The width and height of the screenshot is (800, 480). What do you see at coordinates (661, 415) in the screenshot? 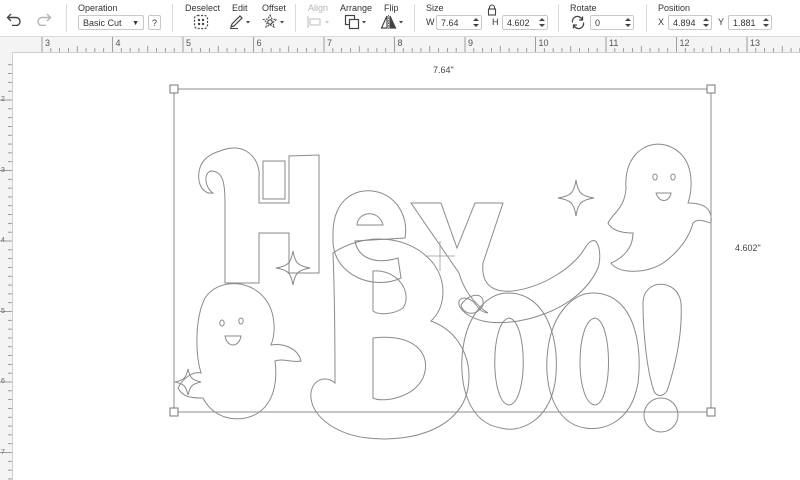
I see `exclamation-dot` at bounding box center [661, 415].